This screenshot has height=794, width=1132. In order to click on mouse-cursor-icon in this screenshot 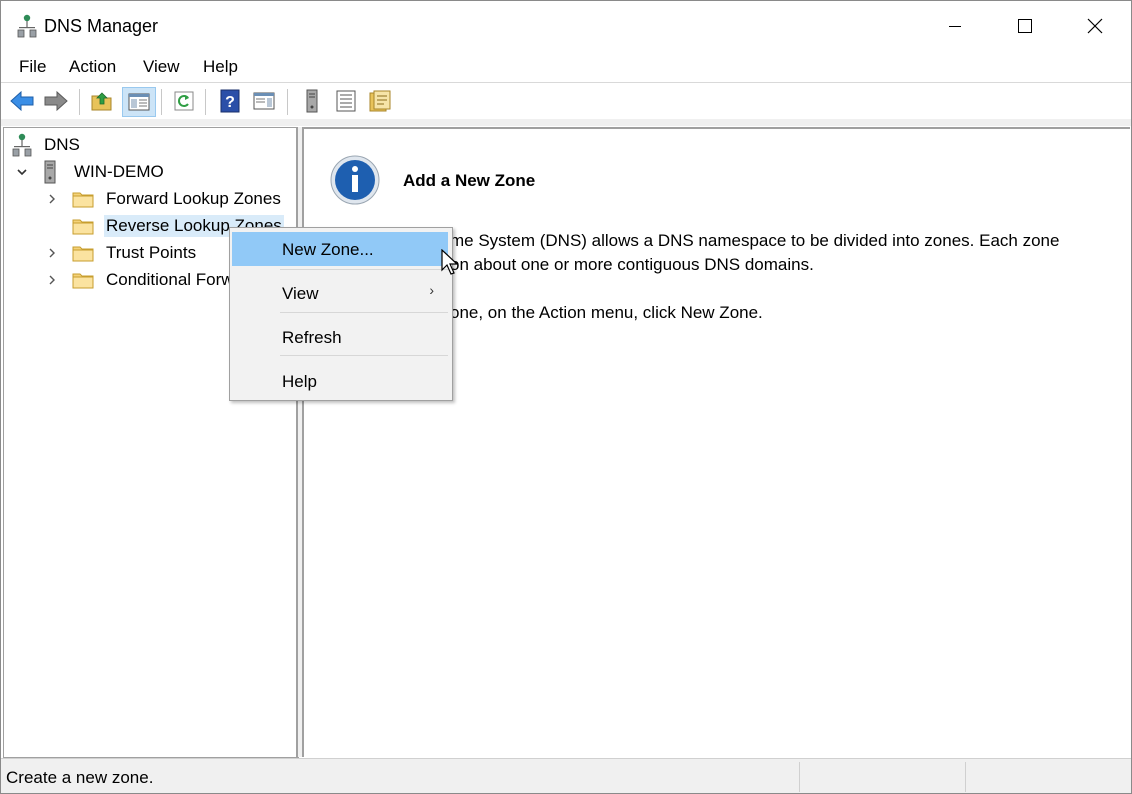, I will do `click(450, 262)`.